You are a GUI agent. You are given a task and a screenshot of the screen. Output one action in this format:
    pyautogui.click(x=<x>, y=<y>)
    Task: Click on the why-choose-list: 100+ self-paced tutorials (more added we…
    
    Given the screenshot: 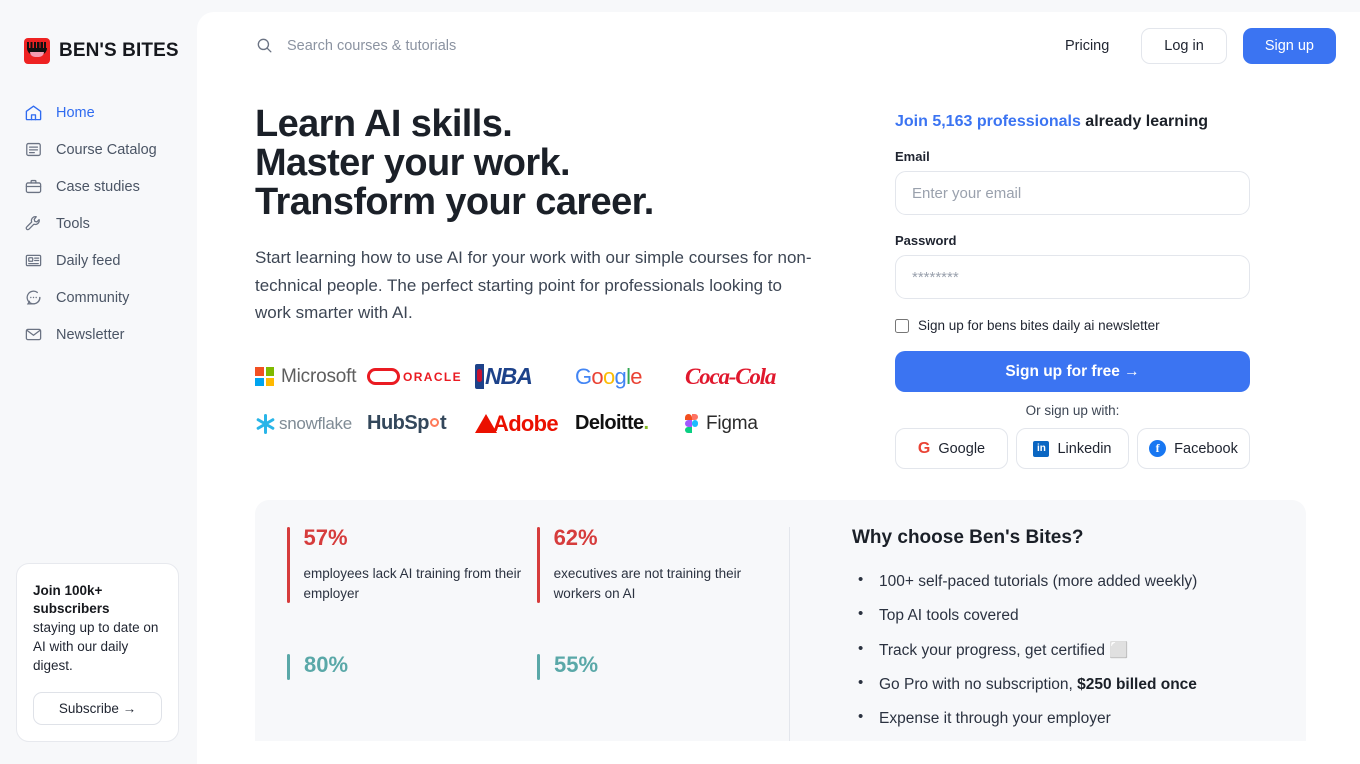 What is the action you would take?
    pyautogui.click(x=1079, y=649)
    